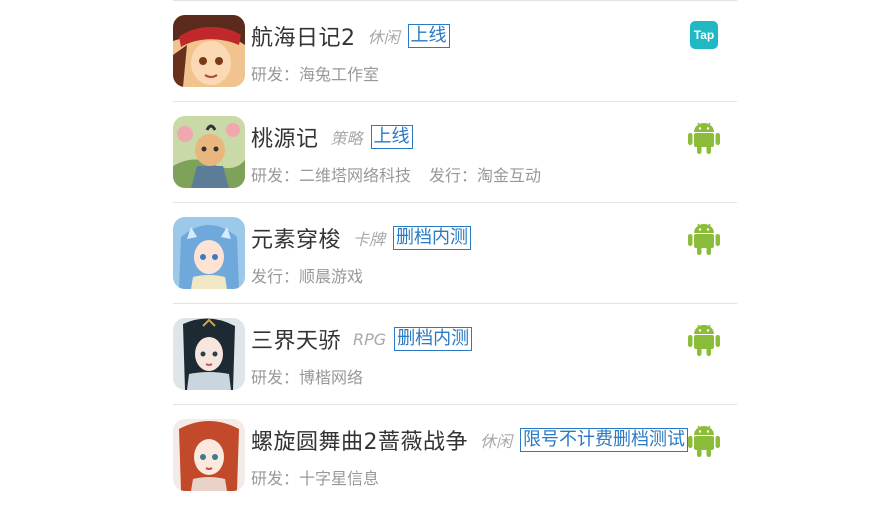 This screenshot has height=506, width=888. I want to click on publisher-label: 发行：淘金互动, so click(485, 175).